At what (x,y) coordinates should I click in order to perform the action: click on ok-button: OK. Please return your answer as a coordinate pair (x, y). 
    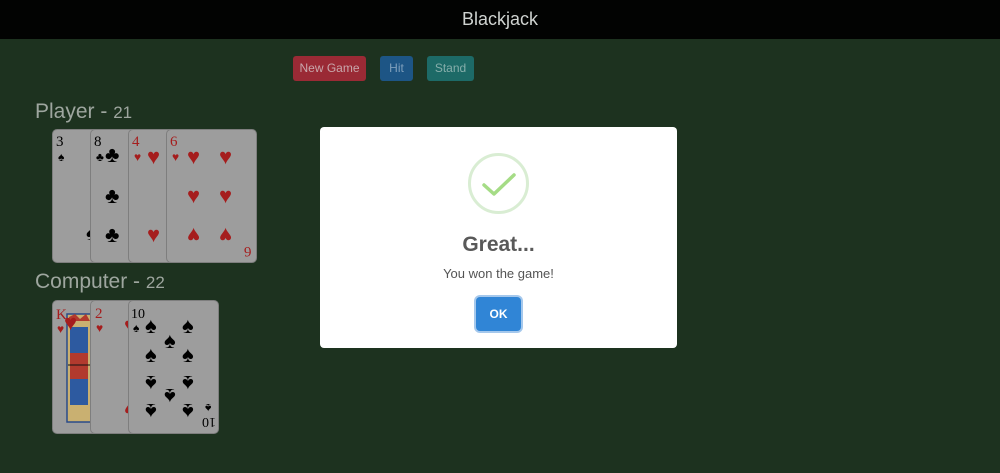
    Looking at the image, I should click on (498, 314).